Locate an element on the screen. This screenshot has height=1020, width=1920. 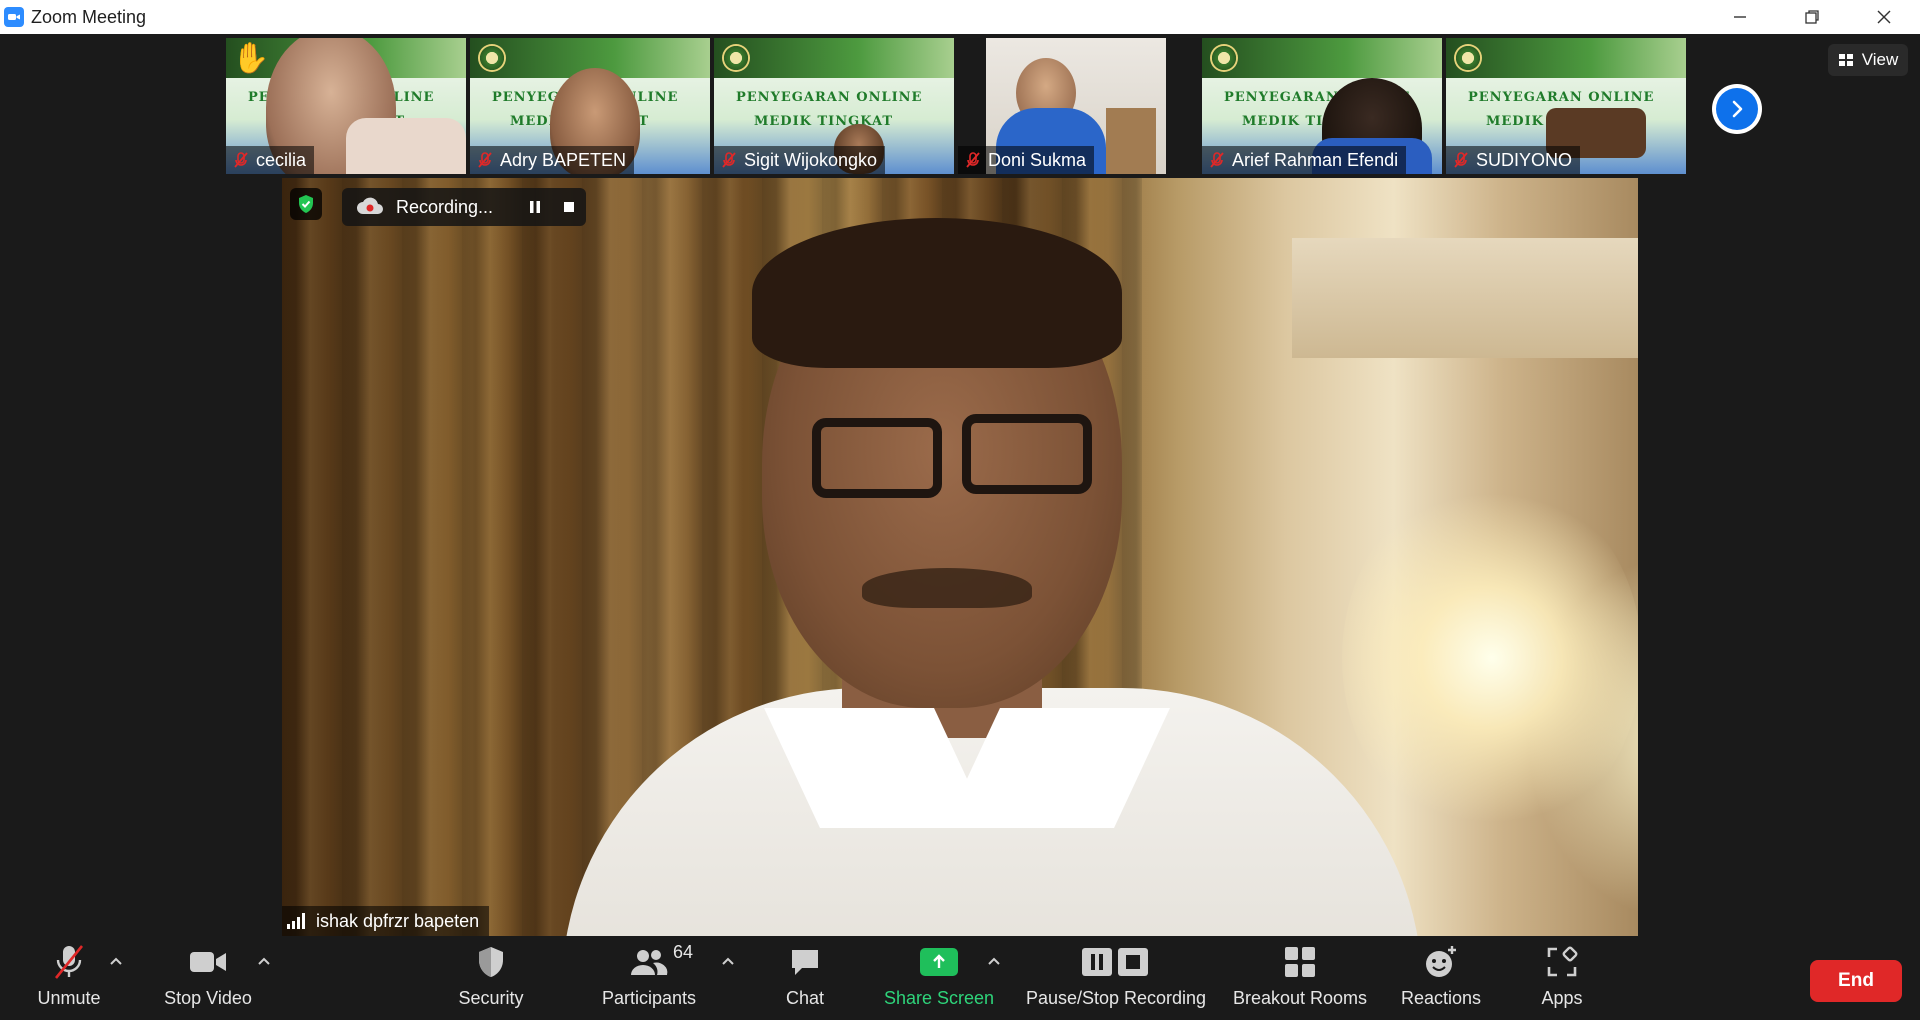
close-button is located at coordinates (1884, 17).